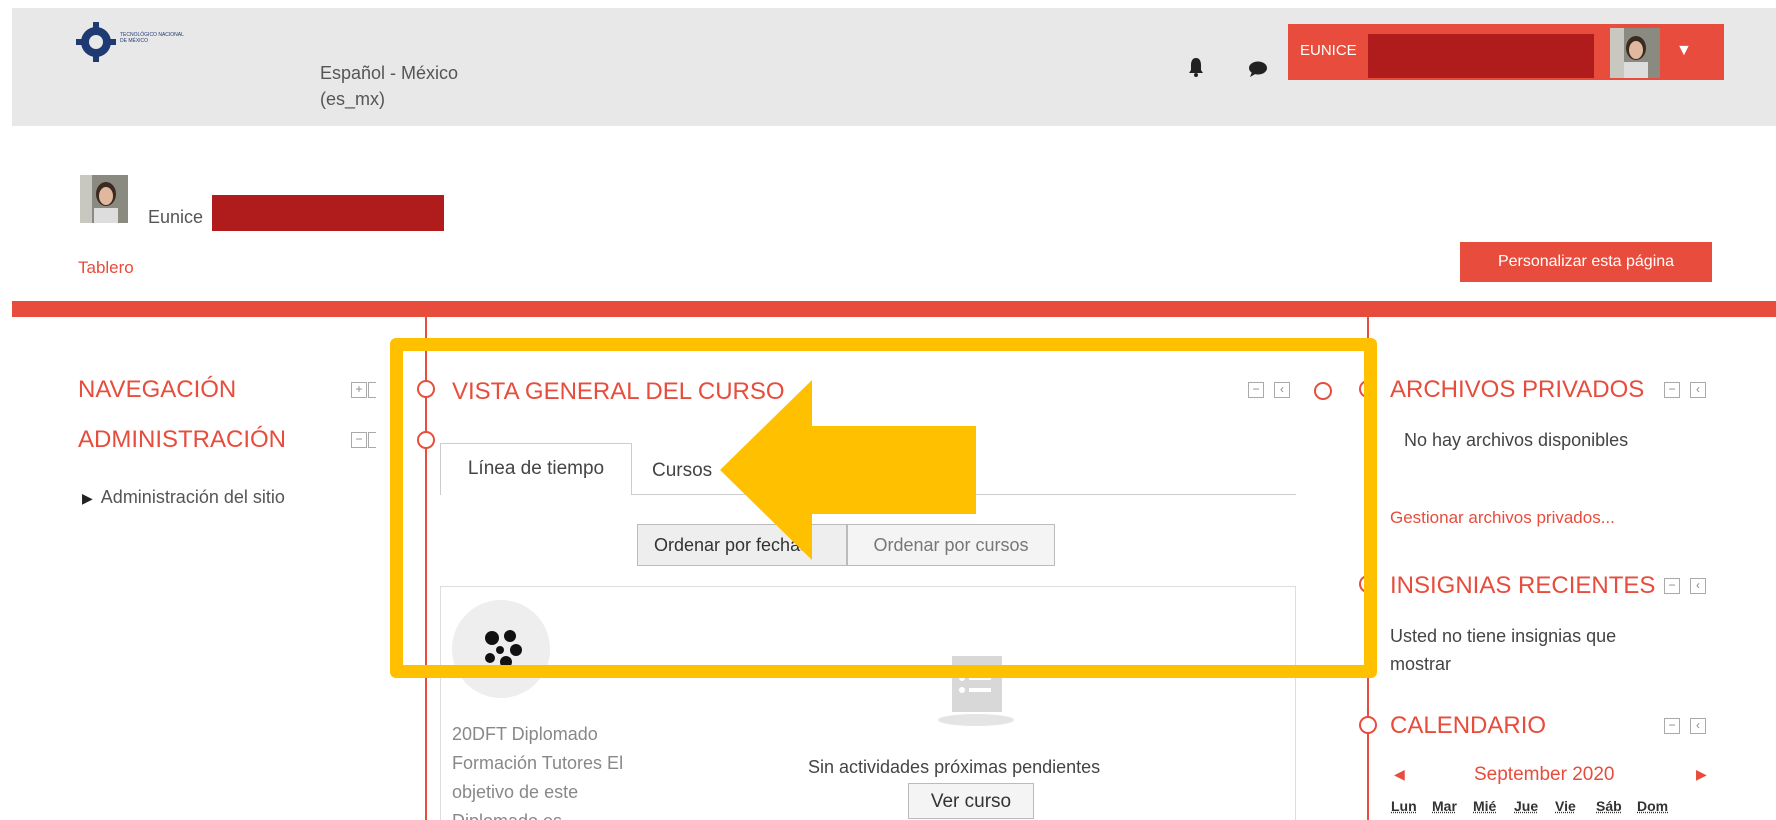 Image resolution: width=1776 pixels, height=820 pixels. What do you see at coordinates (1323, 391) in the screenshot?
I see `move-handle-icon` at bounding box center [1323, 391].